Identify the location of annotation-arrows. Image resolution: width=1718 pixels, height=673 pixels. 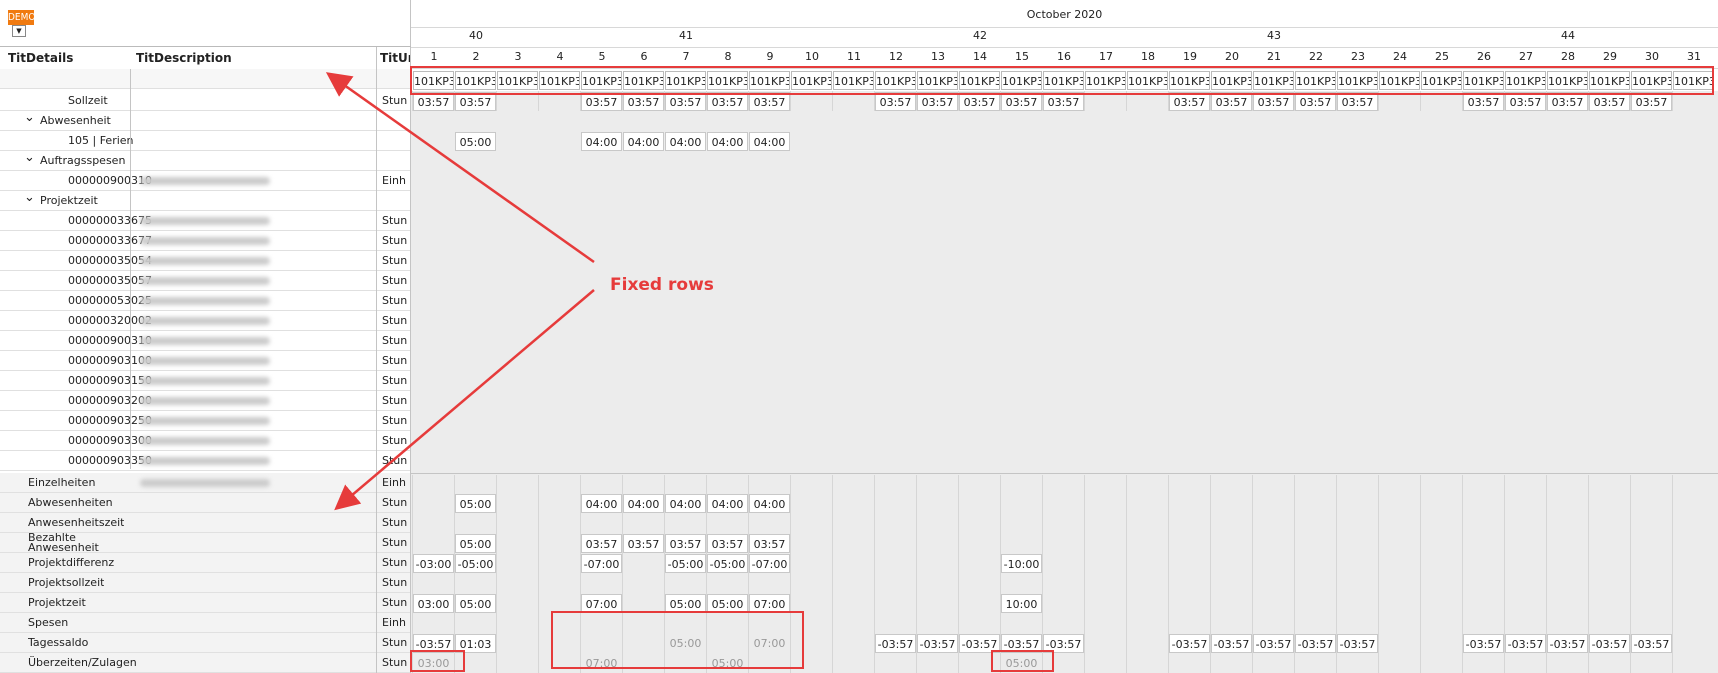
(460, 291).